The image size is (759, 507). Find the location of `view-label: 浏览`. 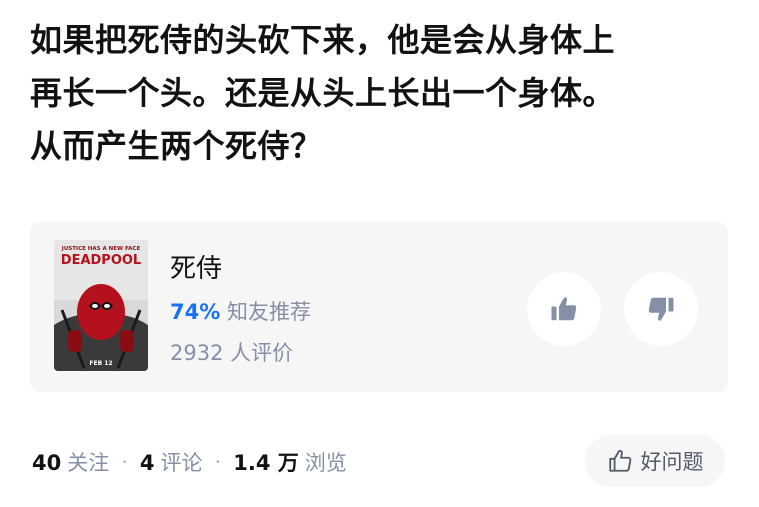

view-label: 浏览 is located at coordinates (325, 463).